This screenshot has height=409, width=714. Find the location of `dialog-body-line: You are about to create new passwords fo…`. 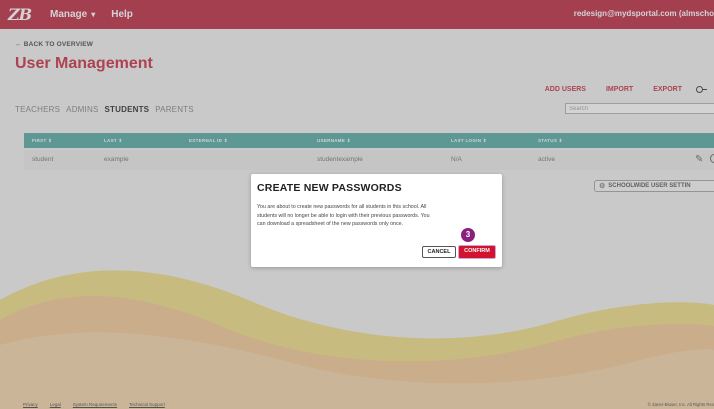

dialog-body-line: You are about to create new passwords fo… is located at coordinates (342, 207).